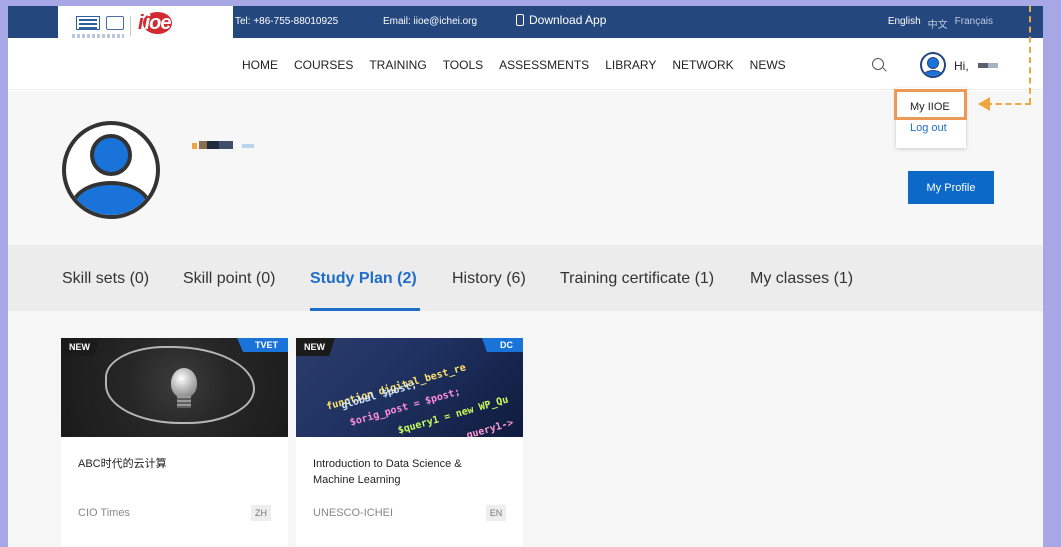  Describe the element at coordinates (155, 23) in the screenshot. I see `iioe-brand-icon: i ioe` at that location.